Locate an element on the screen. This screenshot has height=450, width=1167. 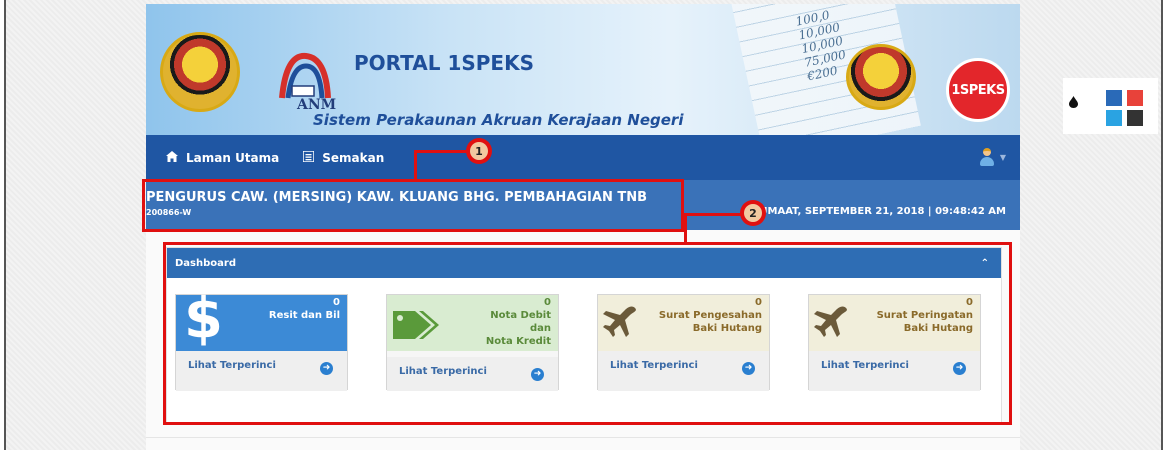
home-icon is located at coordinates (172, 157).